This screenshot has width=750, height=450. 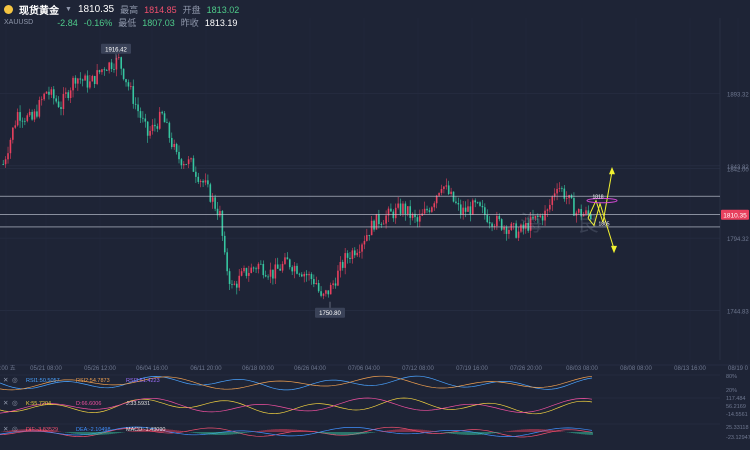 I want to click on indicator-eye-icon: ◎, so click(x=15, y=380).